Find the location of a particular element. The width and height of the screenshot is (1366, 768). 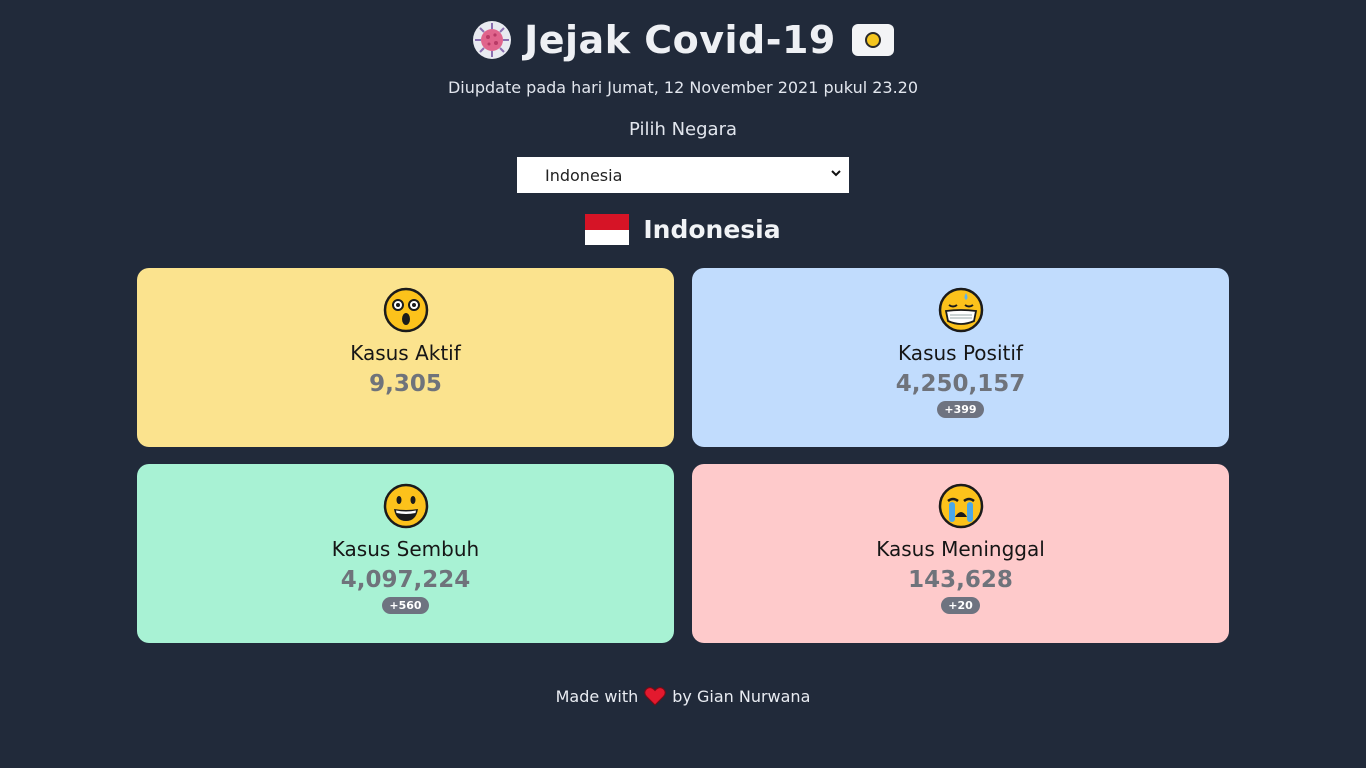

chevron-down-icon is located at coordinates (836, 173).